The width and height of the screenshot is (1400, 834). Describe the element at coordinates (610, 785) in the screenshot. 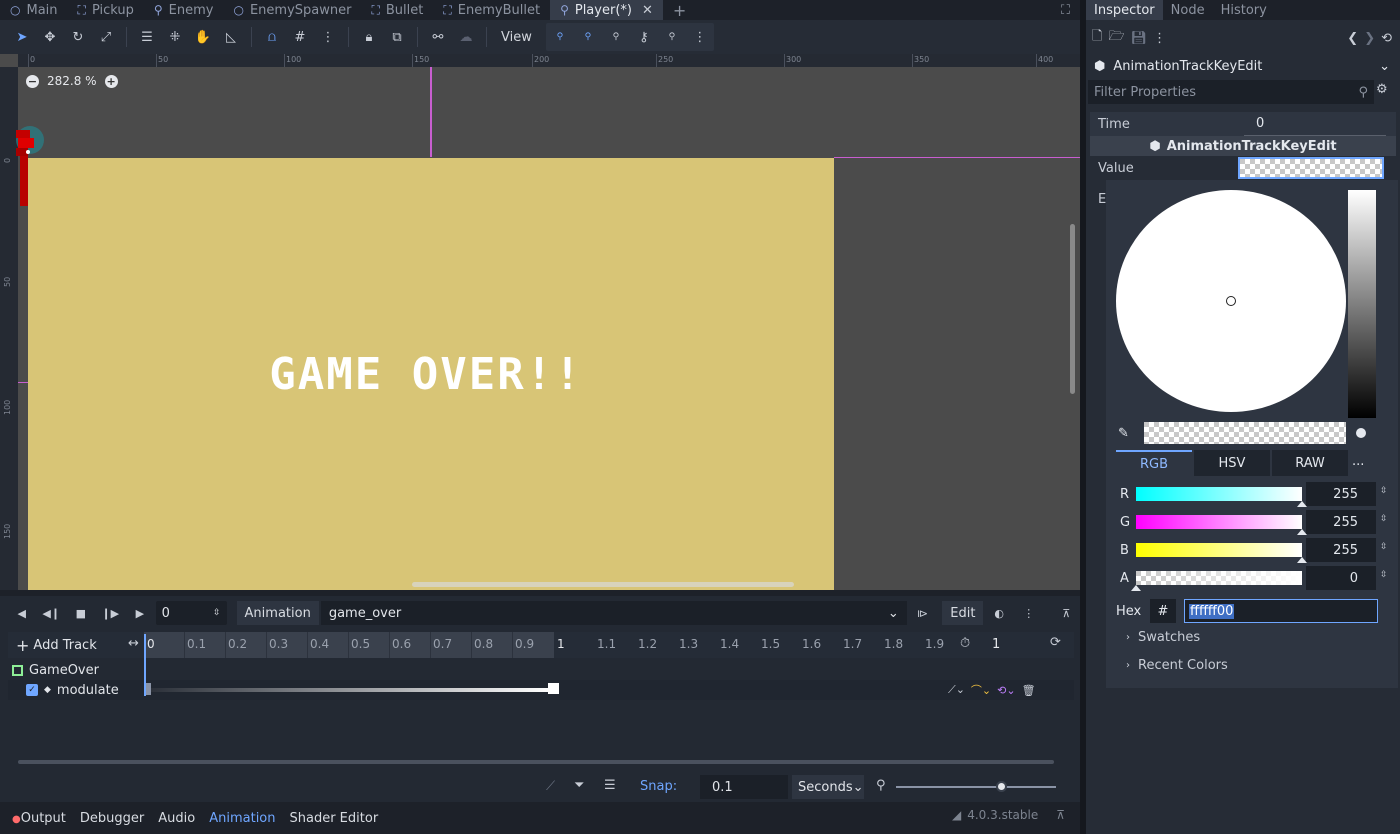

I see `track-list-icon: ☰` at that location.